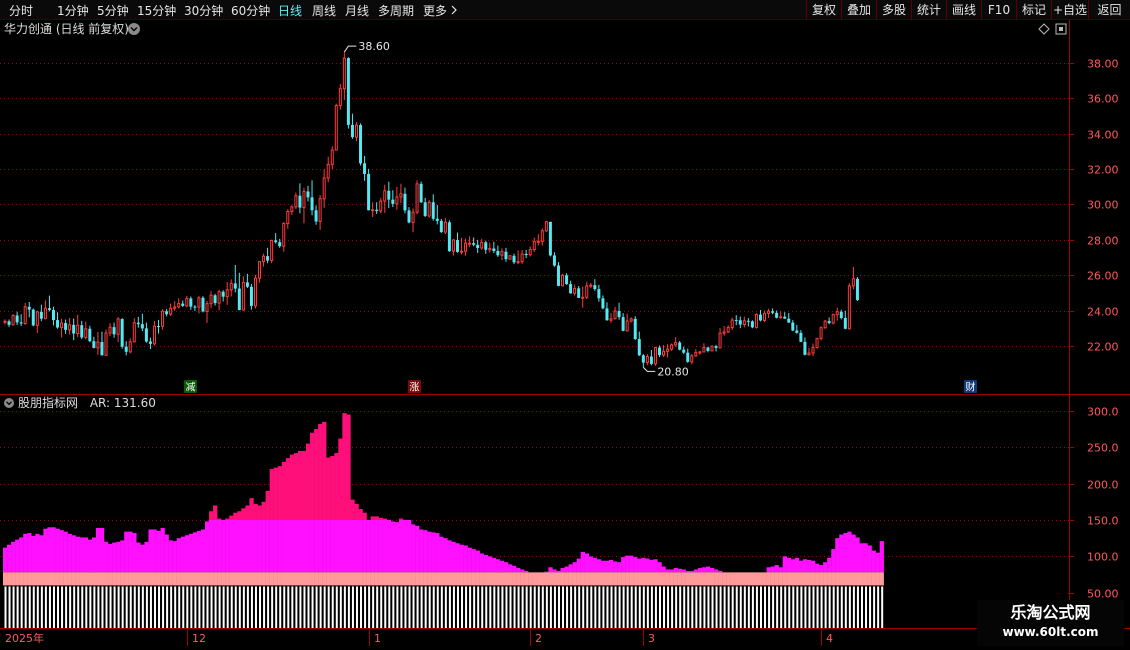  I want to click on draw-line-button: 画线, so click(963, 10).